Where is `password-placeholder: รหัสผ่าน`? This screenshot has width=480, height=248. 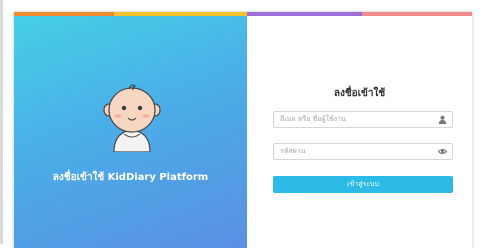
password-placeholder: รหัสผ่าน is located at coordinates (293, 151).